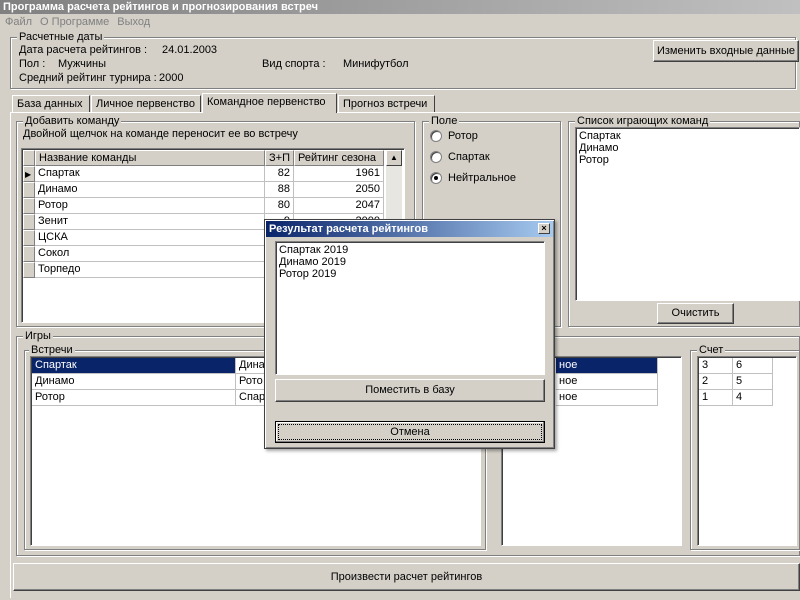 The width and height of the screenshot is (800, 600). Describe the element at coordinates (29, 174) in the screenshot. I see `row-indicator: ▶` at that location.